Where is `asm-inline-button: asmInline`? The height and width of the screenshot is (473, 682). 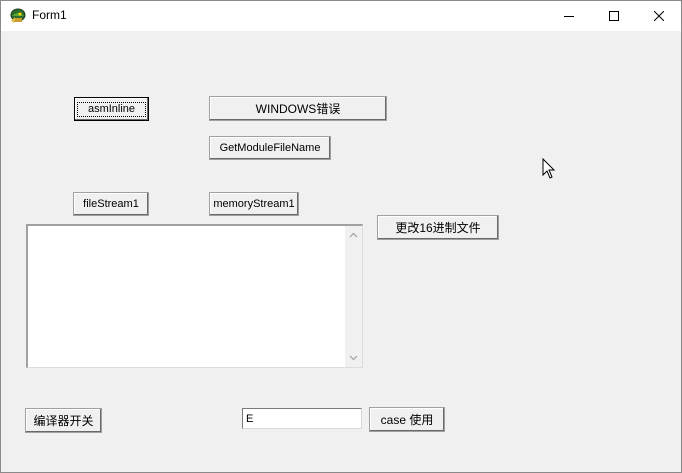 asm-inline-button: asmInline is located at coordinates (111, 109).